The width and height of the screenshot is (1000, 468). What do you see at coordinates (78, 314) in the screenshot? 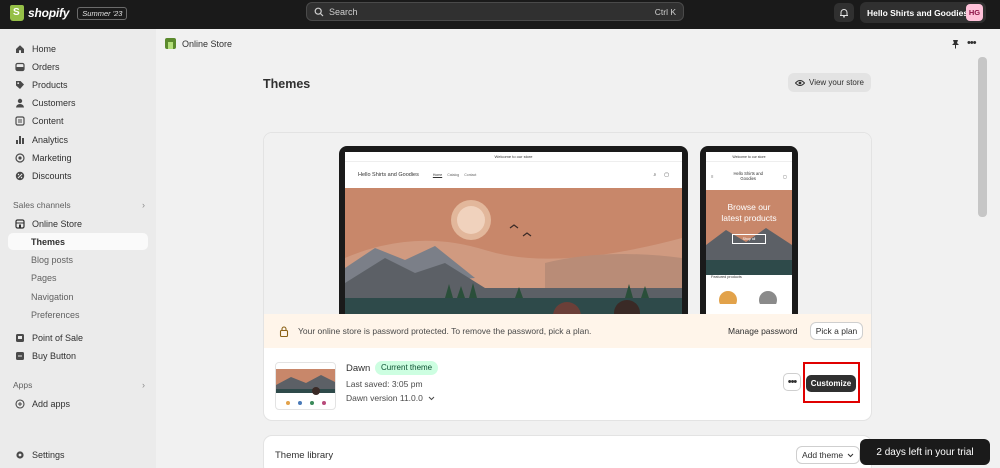
I see `sidebar-item-preferences: Preferences` at bounding box center [78, 314].